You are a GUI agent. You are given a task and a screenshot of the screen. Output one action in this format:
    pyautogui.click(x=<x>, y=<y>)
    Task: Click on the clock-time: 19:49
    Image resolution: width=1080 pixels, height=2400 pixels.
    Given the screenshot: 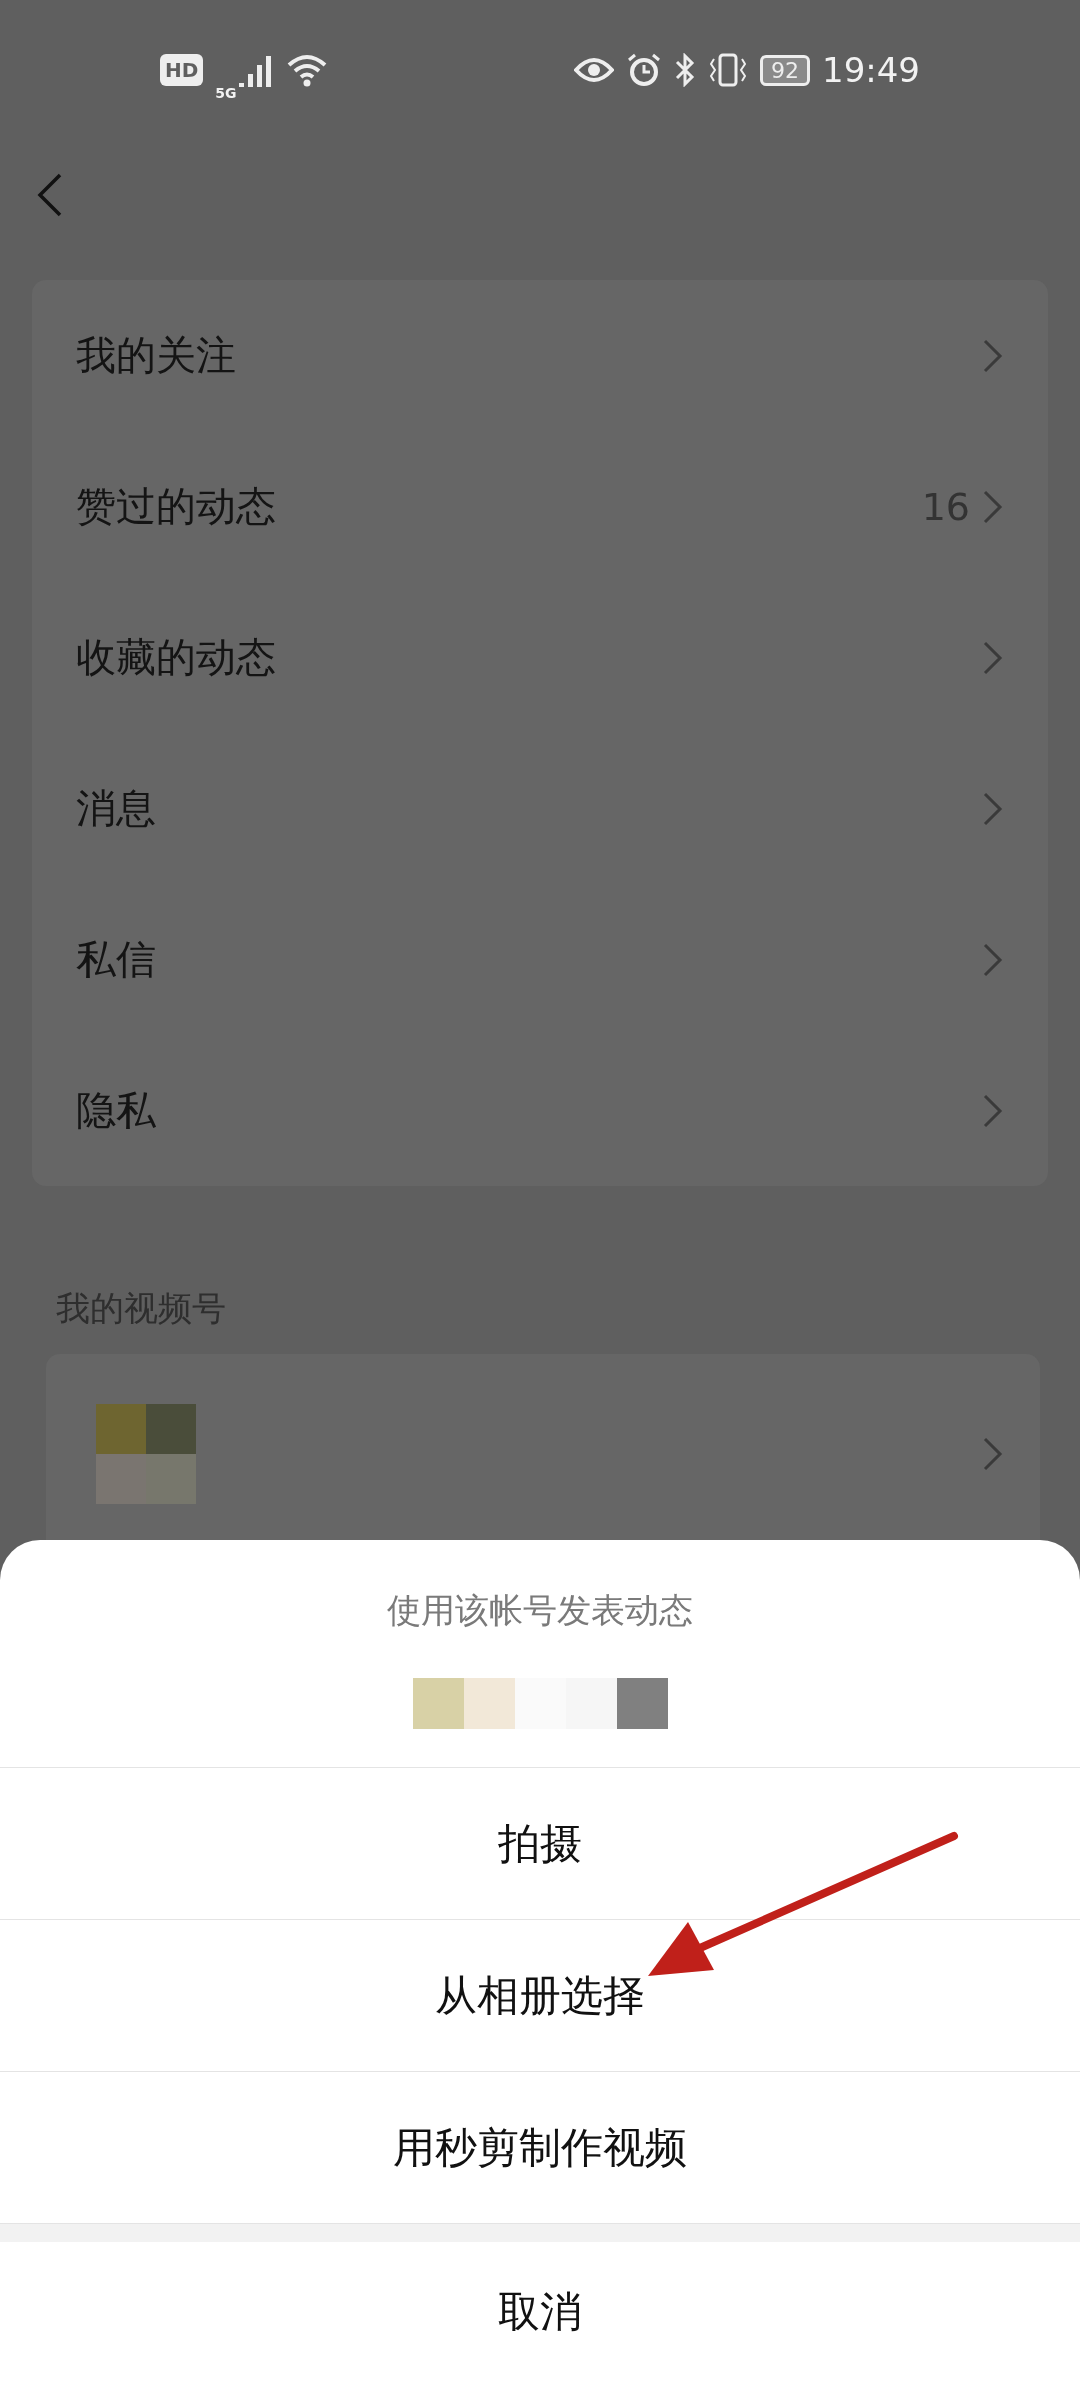 What is the action you would take?
    pyautogui.click(x=871, y=70)
    